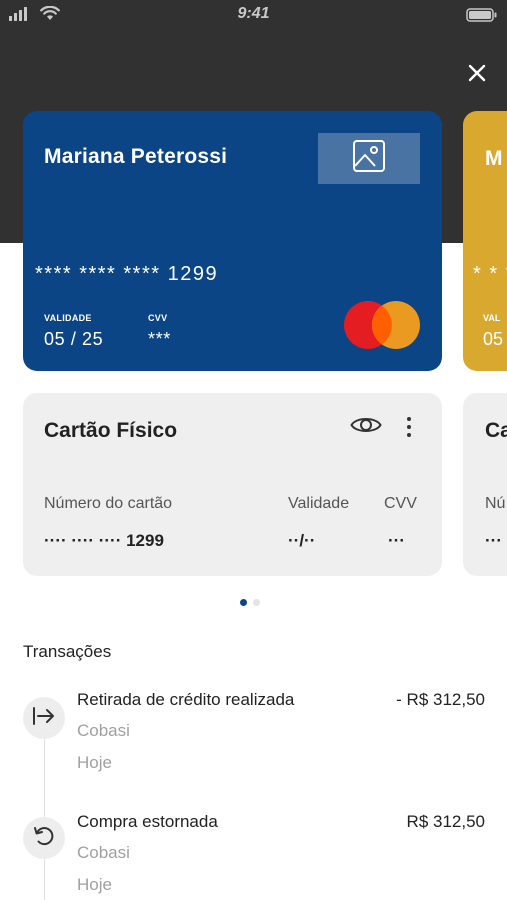 The height and width of the screenshot is (900, 507). I want to click on transaction-description: Retirada de crédito realizada, so click(185, 700).